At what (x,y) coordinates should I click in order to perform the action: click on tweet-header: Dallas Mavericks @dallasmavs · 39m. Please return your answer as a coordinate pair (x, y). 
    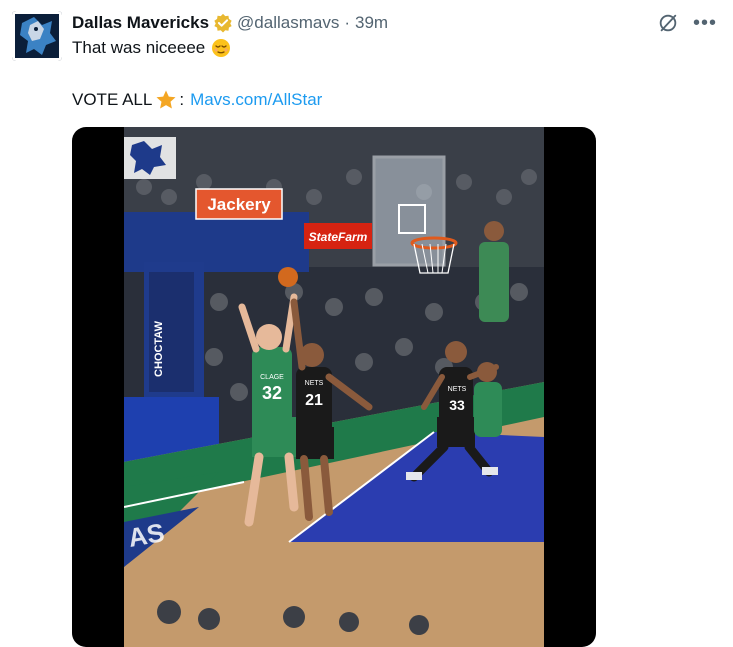
    Looking at the image, I should click on (230, 23).